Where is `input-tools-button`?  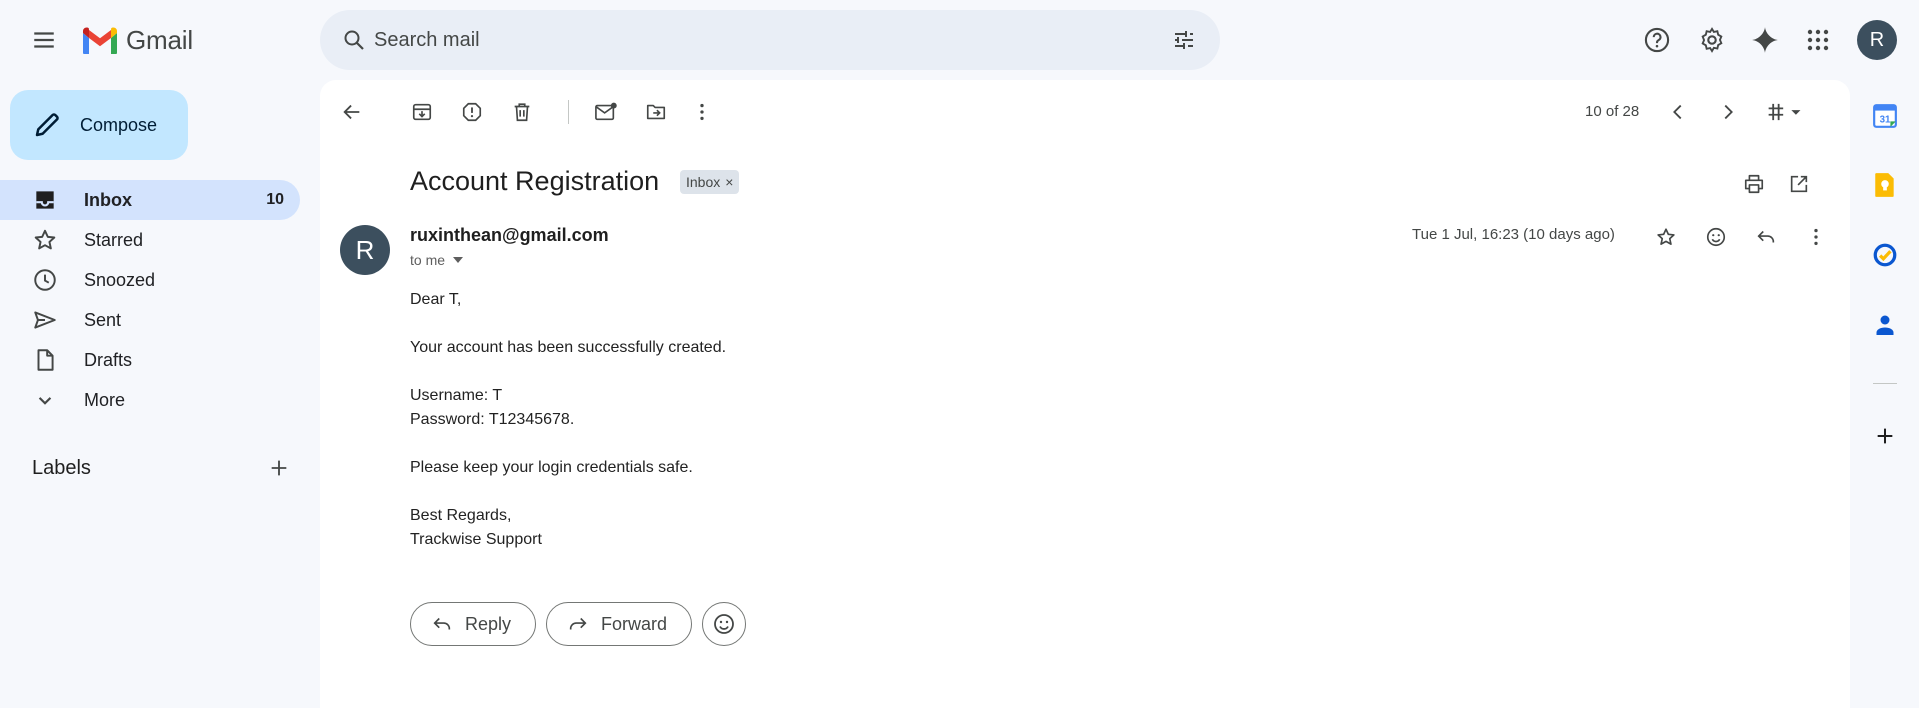
input-tools-button is located at coordinates (1785, 112).